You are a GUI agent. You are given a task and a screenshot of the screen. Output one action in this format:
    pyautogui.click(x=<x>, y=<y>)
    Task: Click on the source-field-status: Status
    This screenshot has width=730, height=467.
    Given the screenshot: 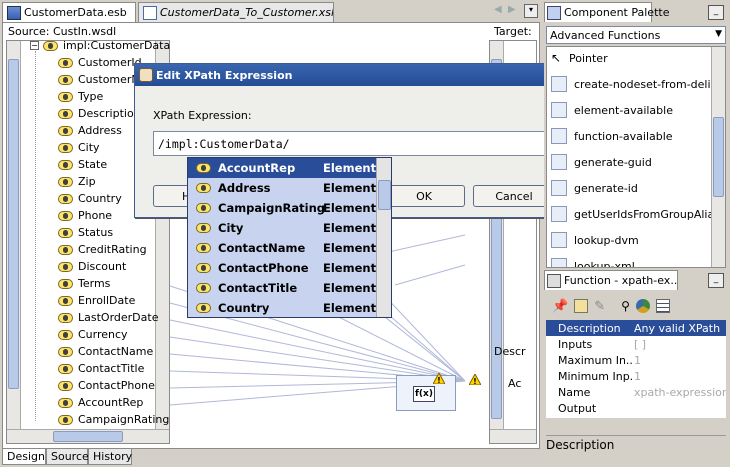 What is the action you would take?
    pyautogui.click(x=85, y=232)
    